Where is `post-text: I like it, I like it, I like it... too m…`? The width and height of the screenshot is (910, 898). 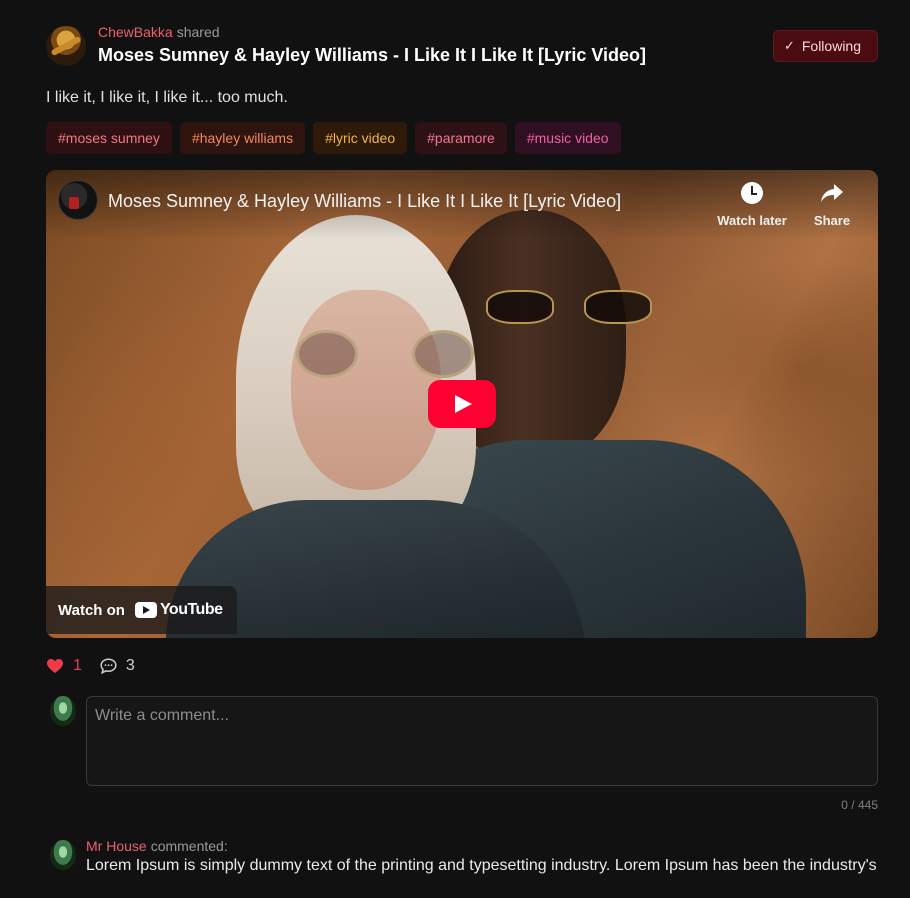 post-text: I like it, I like it, I like it... too m… is located at coordinates (167, 97).